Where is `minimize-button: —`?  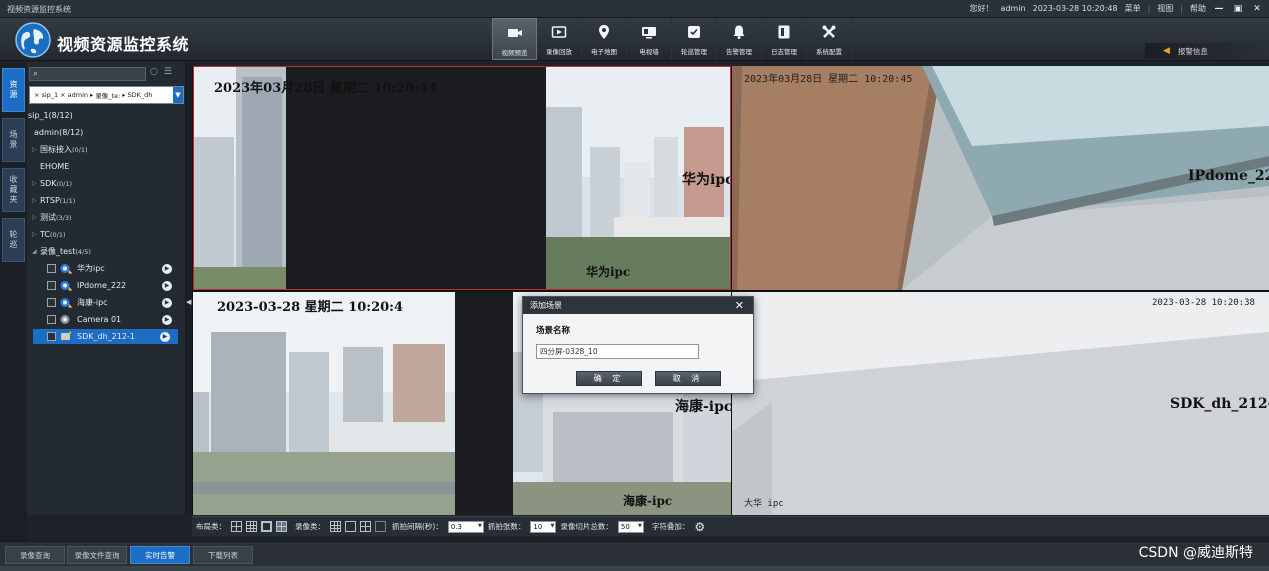
minimize-button: — is located at coordinates (1219, 8).